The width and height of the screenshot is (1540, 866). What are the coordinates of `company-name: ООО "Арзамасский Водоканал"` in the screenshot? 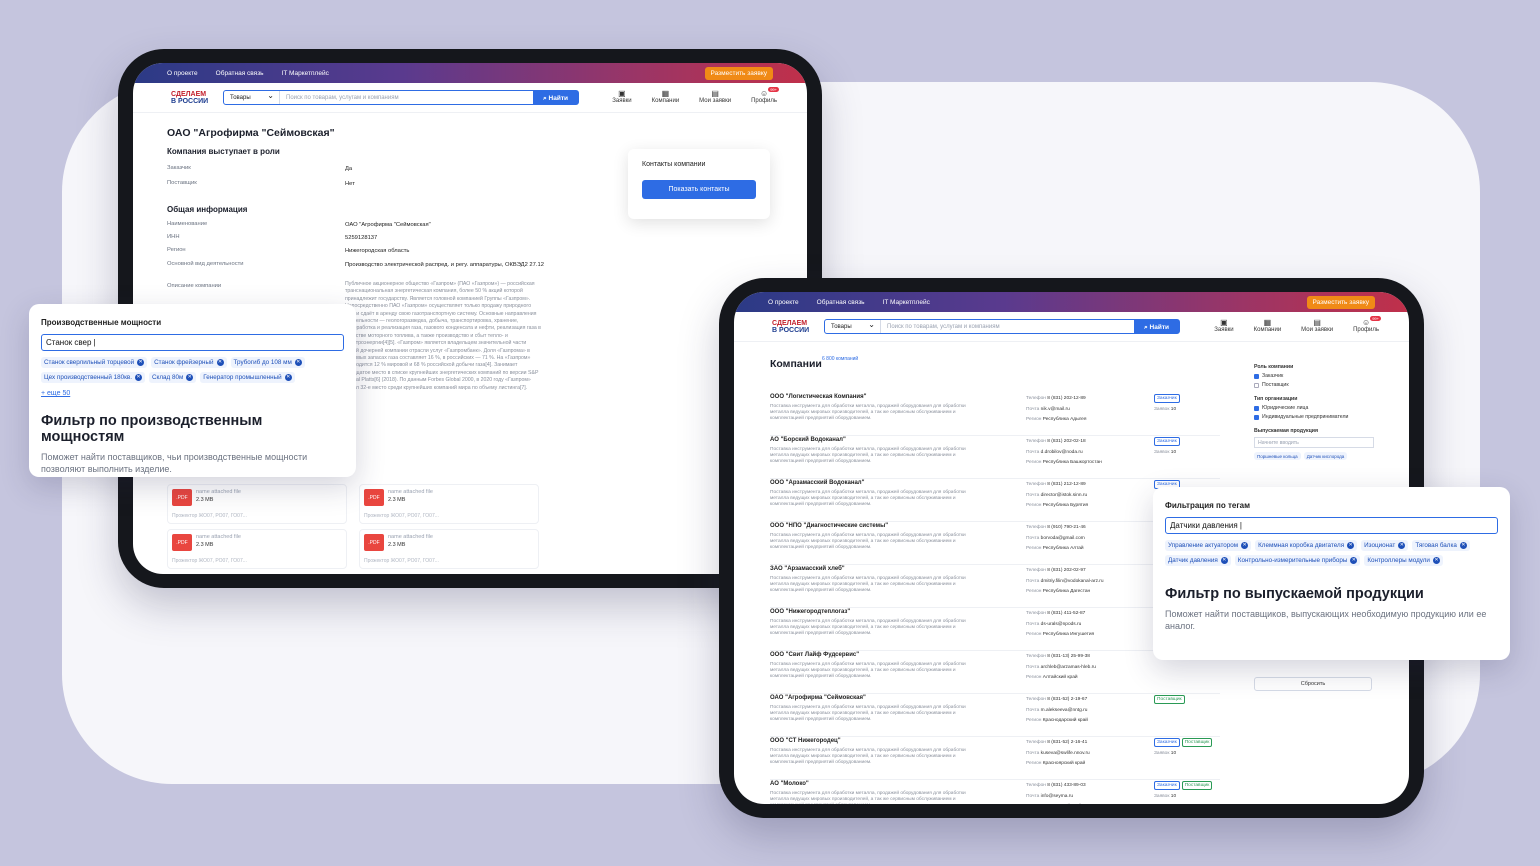 It's located at (817, 483).